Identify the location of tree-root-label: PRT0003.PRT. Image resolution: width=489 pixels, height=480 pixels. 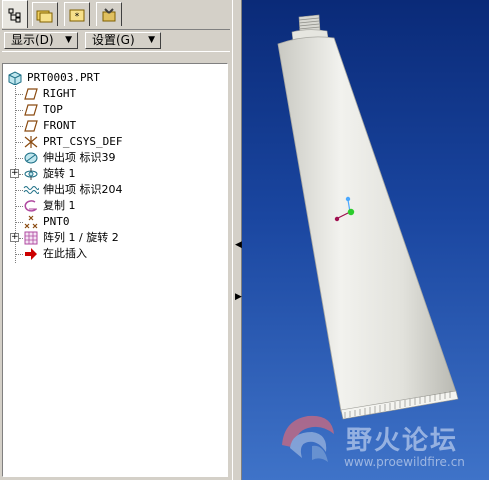
(63, 77).